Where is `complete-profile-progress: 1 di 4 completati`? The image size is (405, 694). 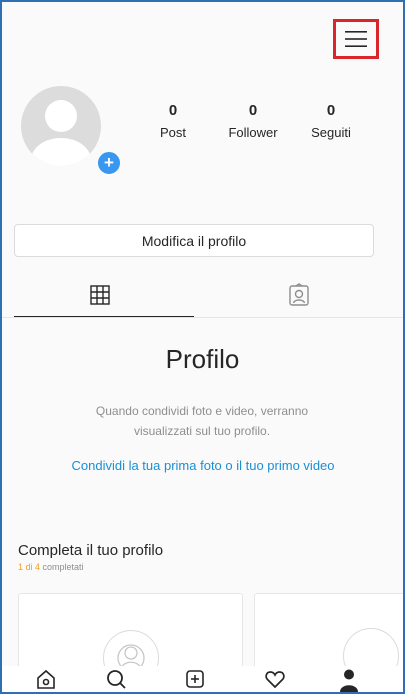
complete-profile-progress: 1 di 4 completati is located at coordinates (51, 567).